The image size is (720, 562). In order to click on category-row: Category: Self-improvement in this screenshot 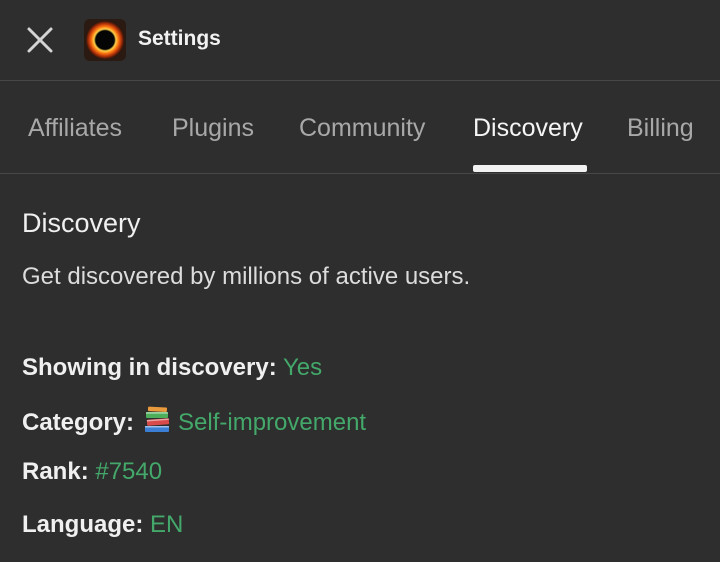, I will do `click(194, 421)`.